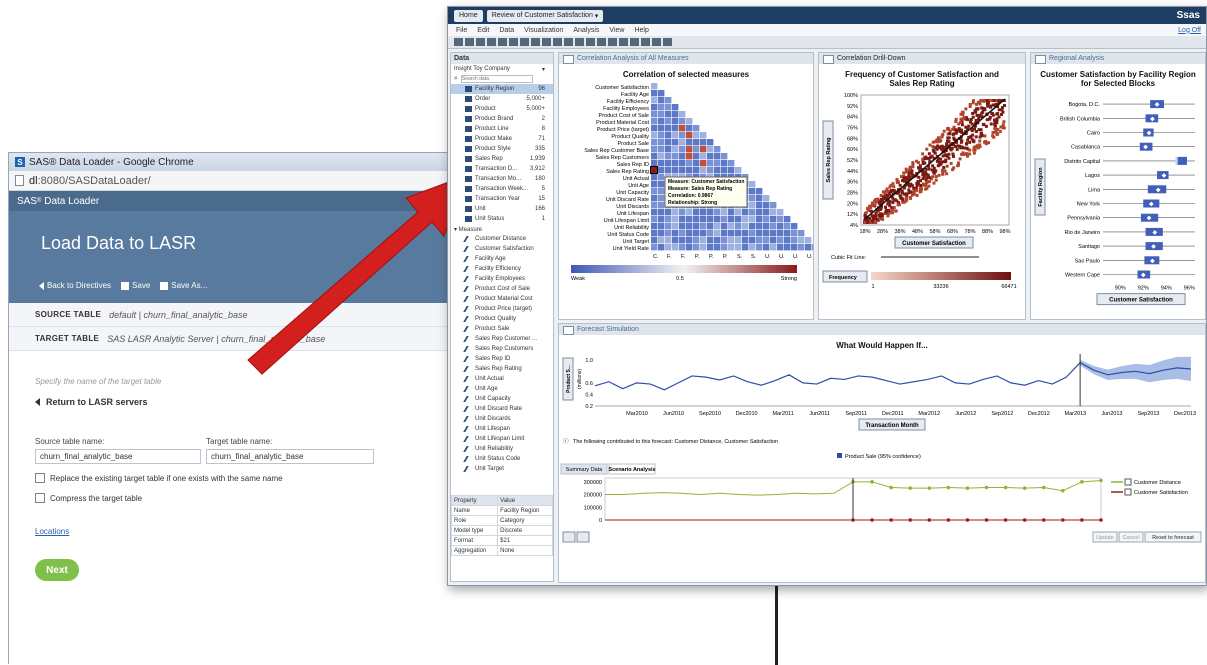  I want to click on refresh-icon, so click(513, 42).